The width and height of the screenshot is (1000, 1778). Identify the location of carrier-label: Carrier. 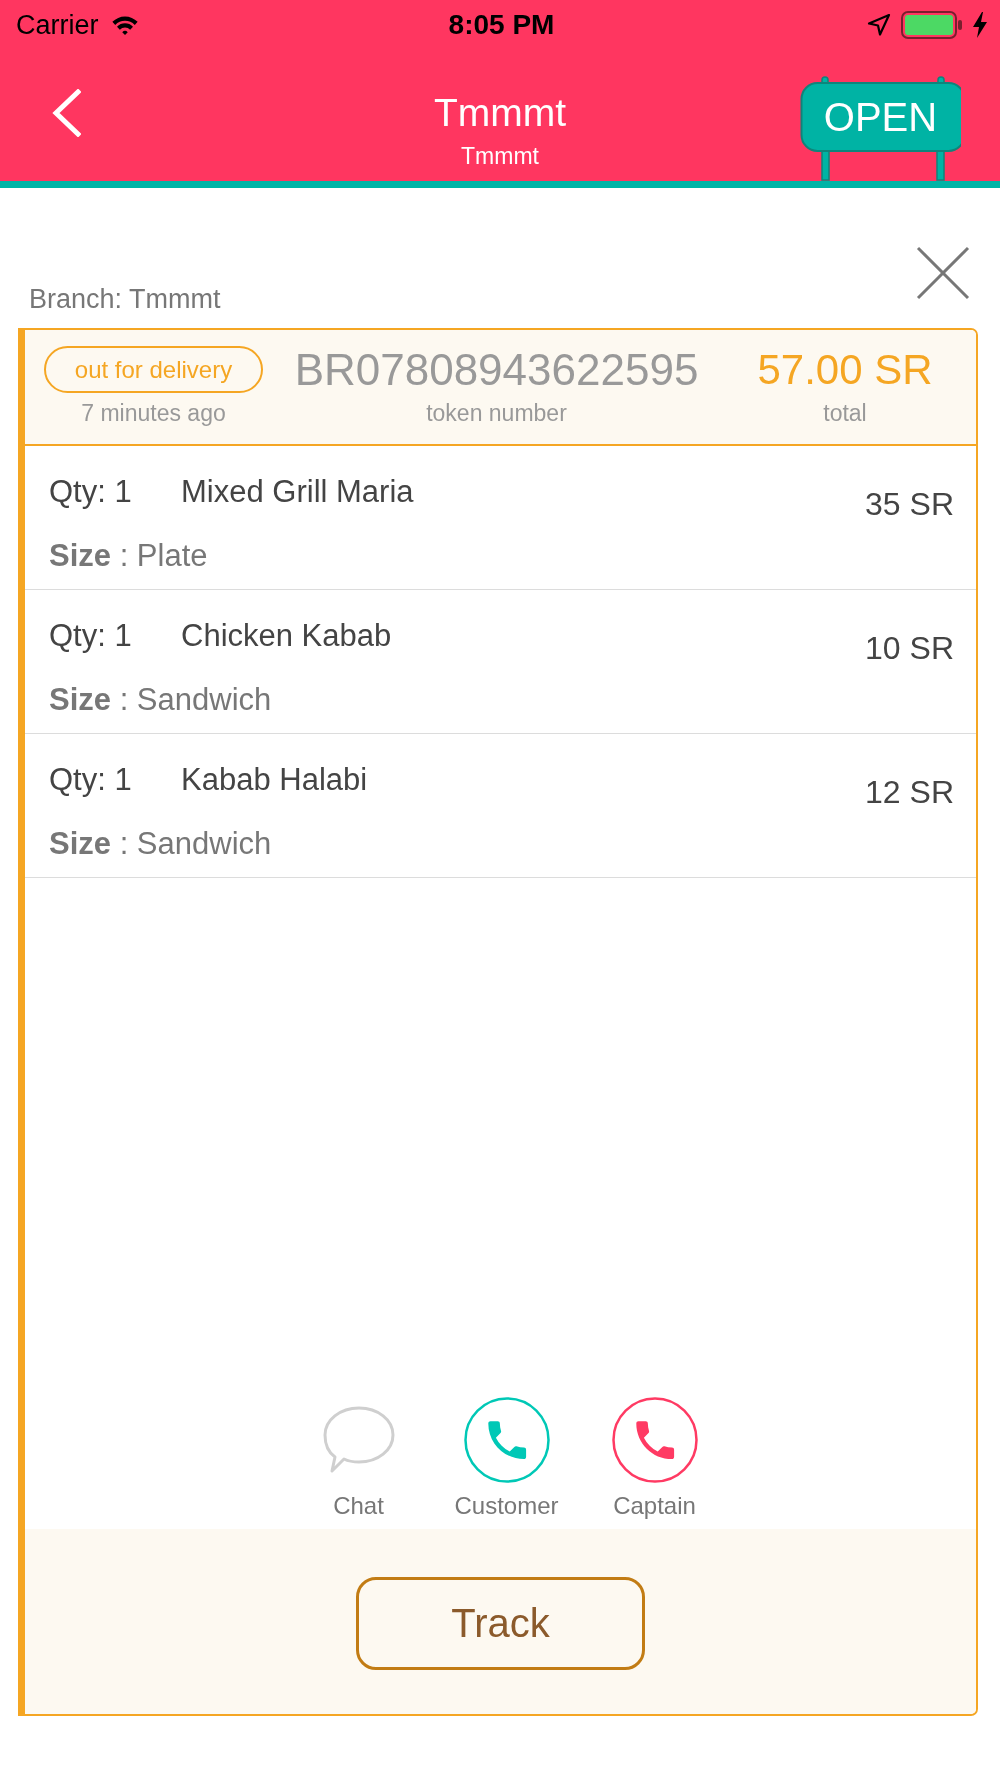
(57, 25).